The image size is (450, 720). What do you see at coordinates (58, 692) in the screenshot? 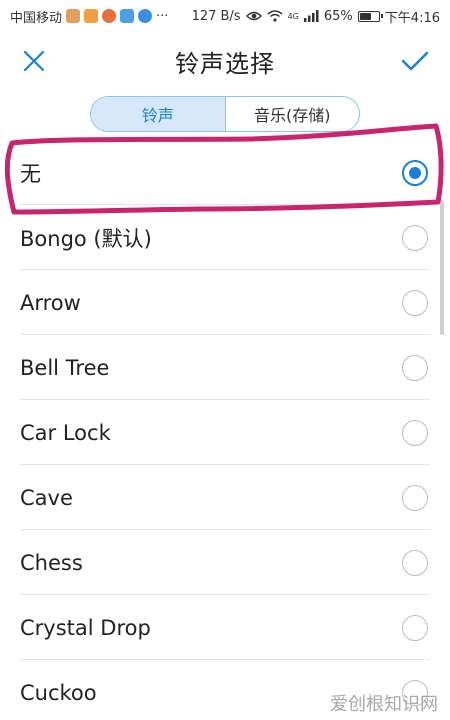
I see `list-item-label: Cuckoo` at bounding box center [58, 692].